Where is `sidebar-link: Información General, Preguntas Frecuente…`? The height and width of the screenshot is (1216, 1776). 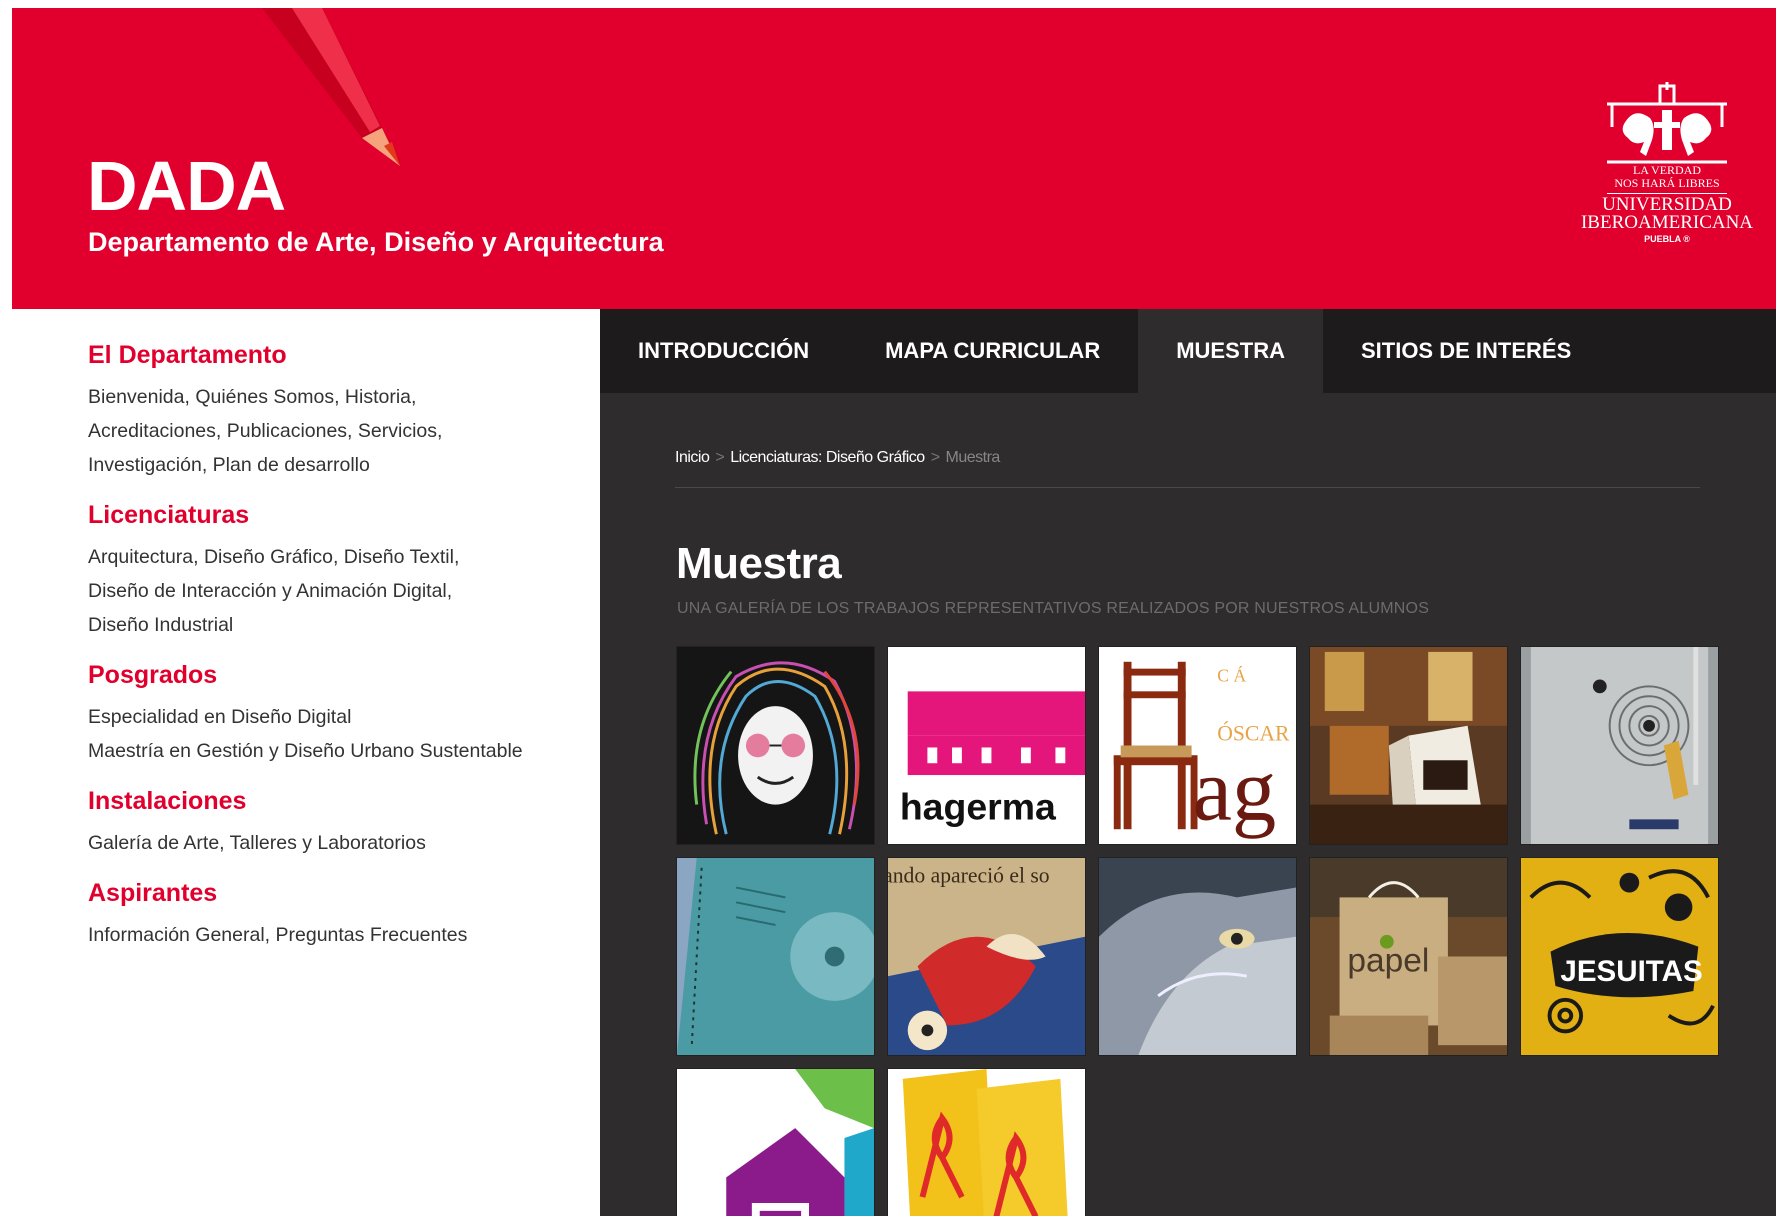 sidebar-link: Información General, Preguntas Frecuente… is located at coordinates (348, 935).